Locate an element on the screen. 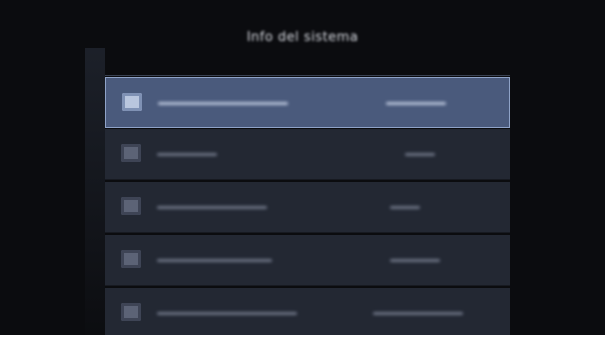 Image resolution: width=605 pixels, height=345 pixels. bottom-border is located at coordinates (302, 340).